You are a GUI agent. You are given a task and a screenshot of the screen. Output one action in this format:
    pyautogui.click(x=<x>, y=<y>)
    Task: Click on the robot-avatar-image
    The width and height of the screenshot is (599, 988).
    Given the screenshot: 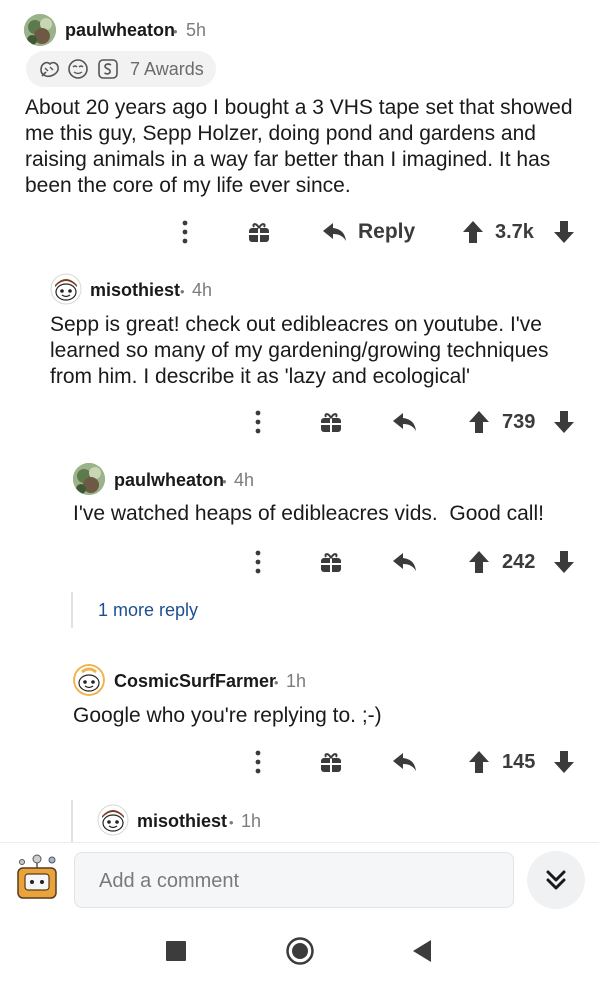 What is the action you would take?
    pyautogui.click(x=37, y=876)
    